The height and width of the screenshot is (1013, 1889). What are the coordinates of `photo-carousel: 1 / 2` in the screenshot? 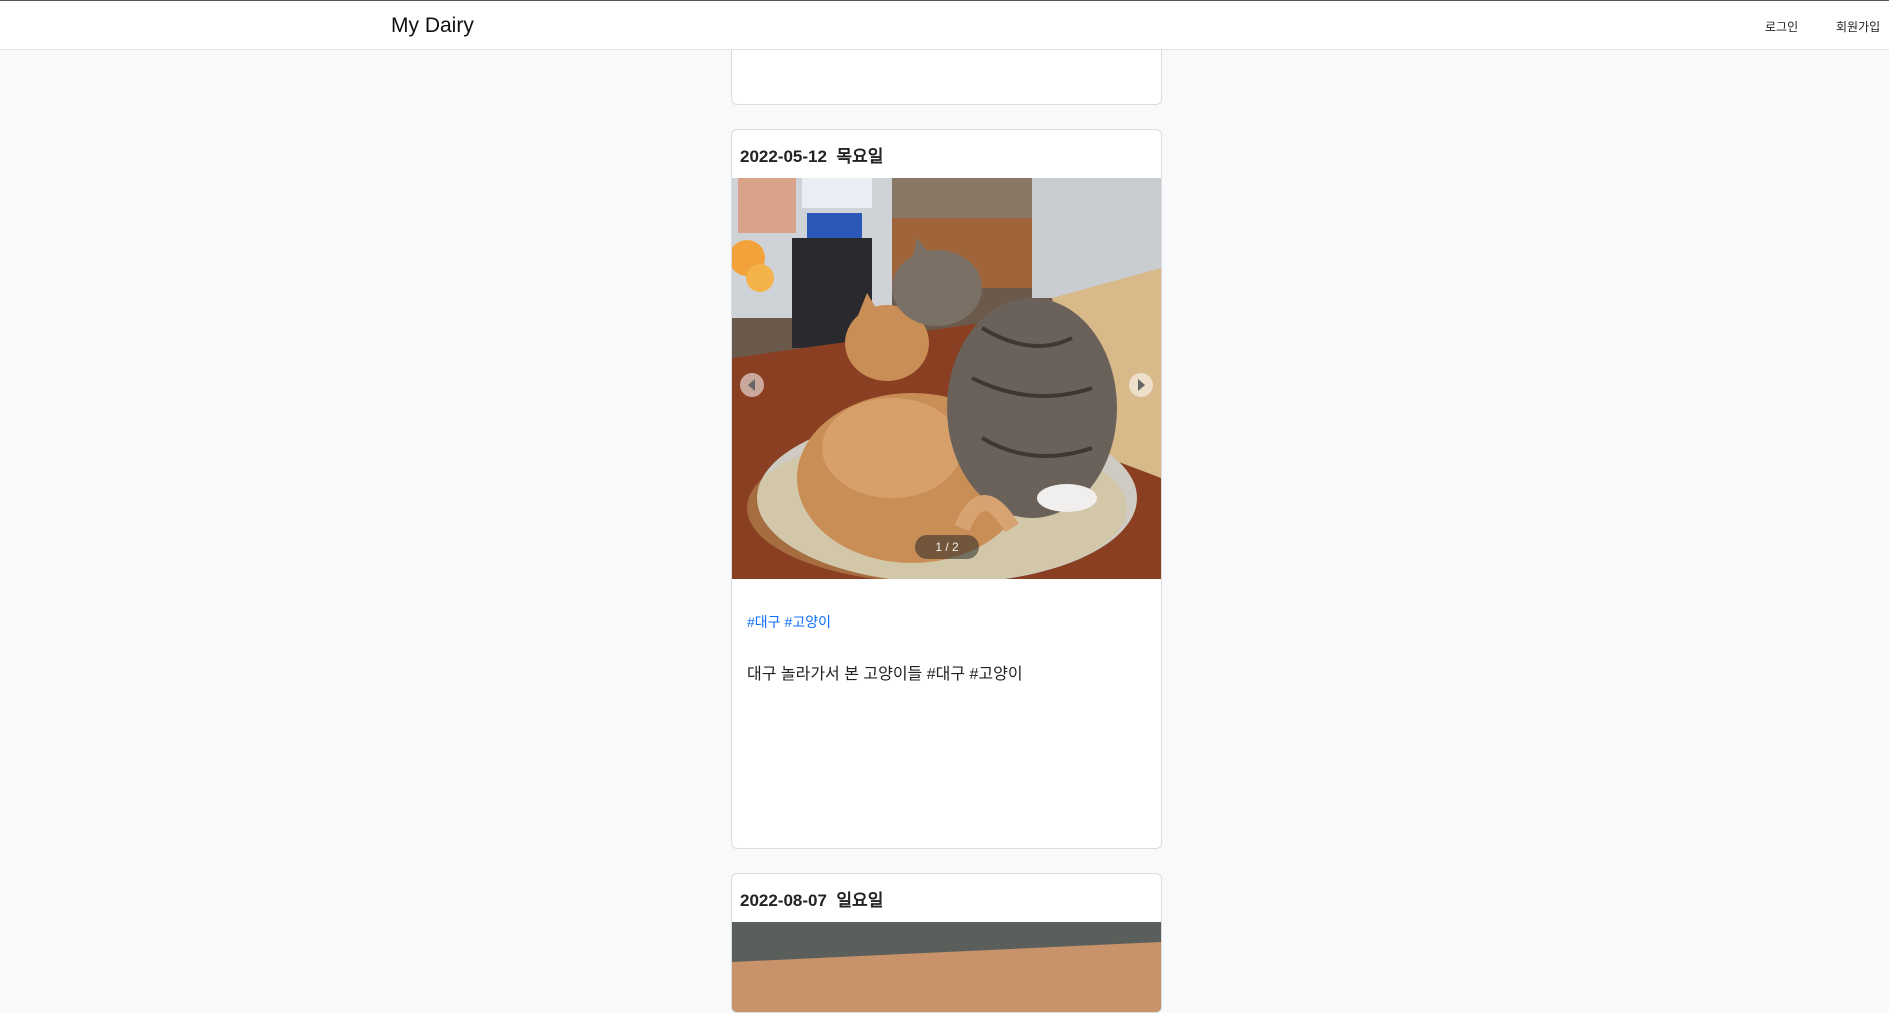 It's located at (946, 378).